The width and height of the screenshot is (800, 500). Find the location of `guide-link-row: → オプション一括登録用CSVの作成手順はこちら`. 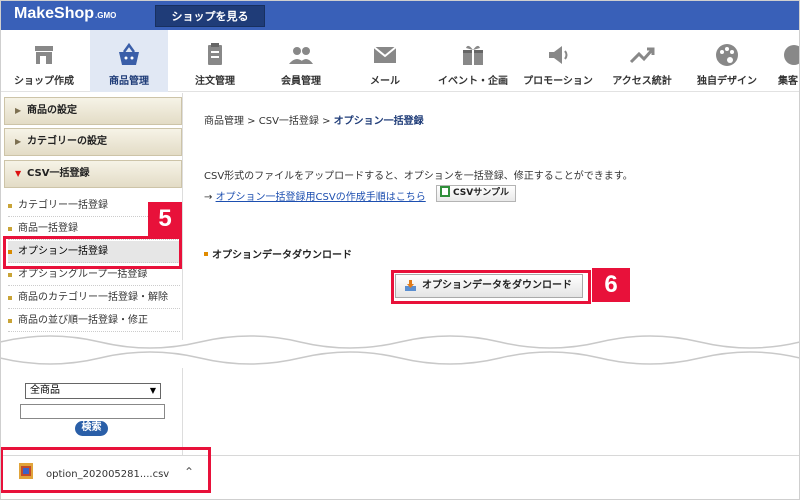

guide-link-row: → オプション一括登録用CSVの作成手順はこちら is located at coordinates (315, 195).